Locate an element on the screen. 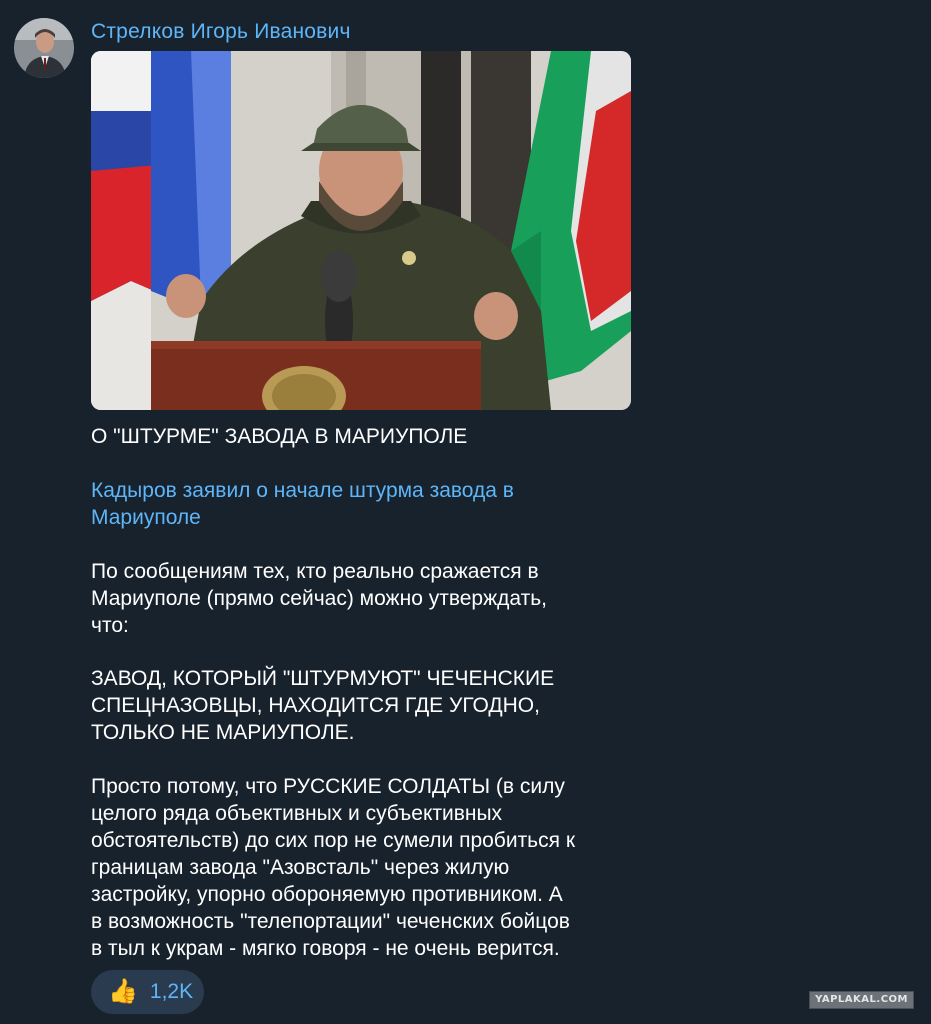 The image size is (931, 1024). channel-avatar is located at coordinates (44, 48).